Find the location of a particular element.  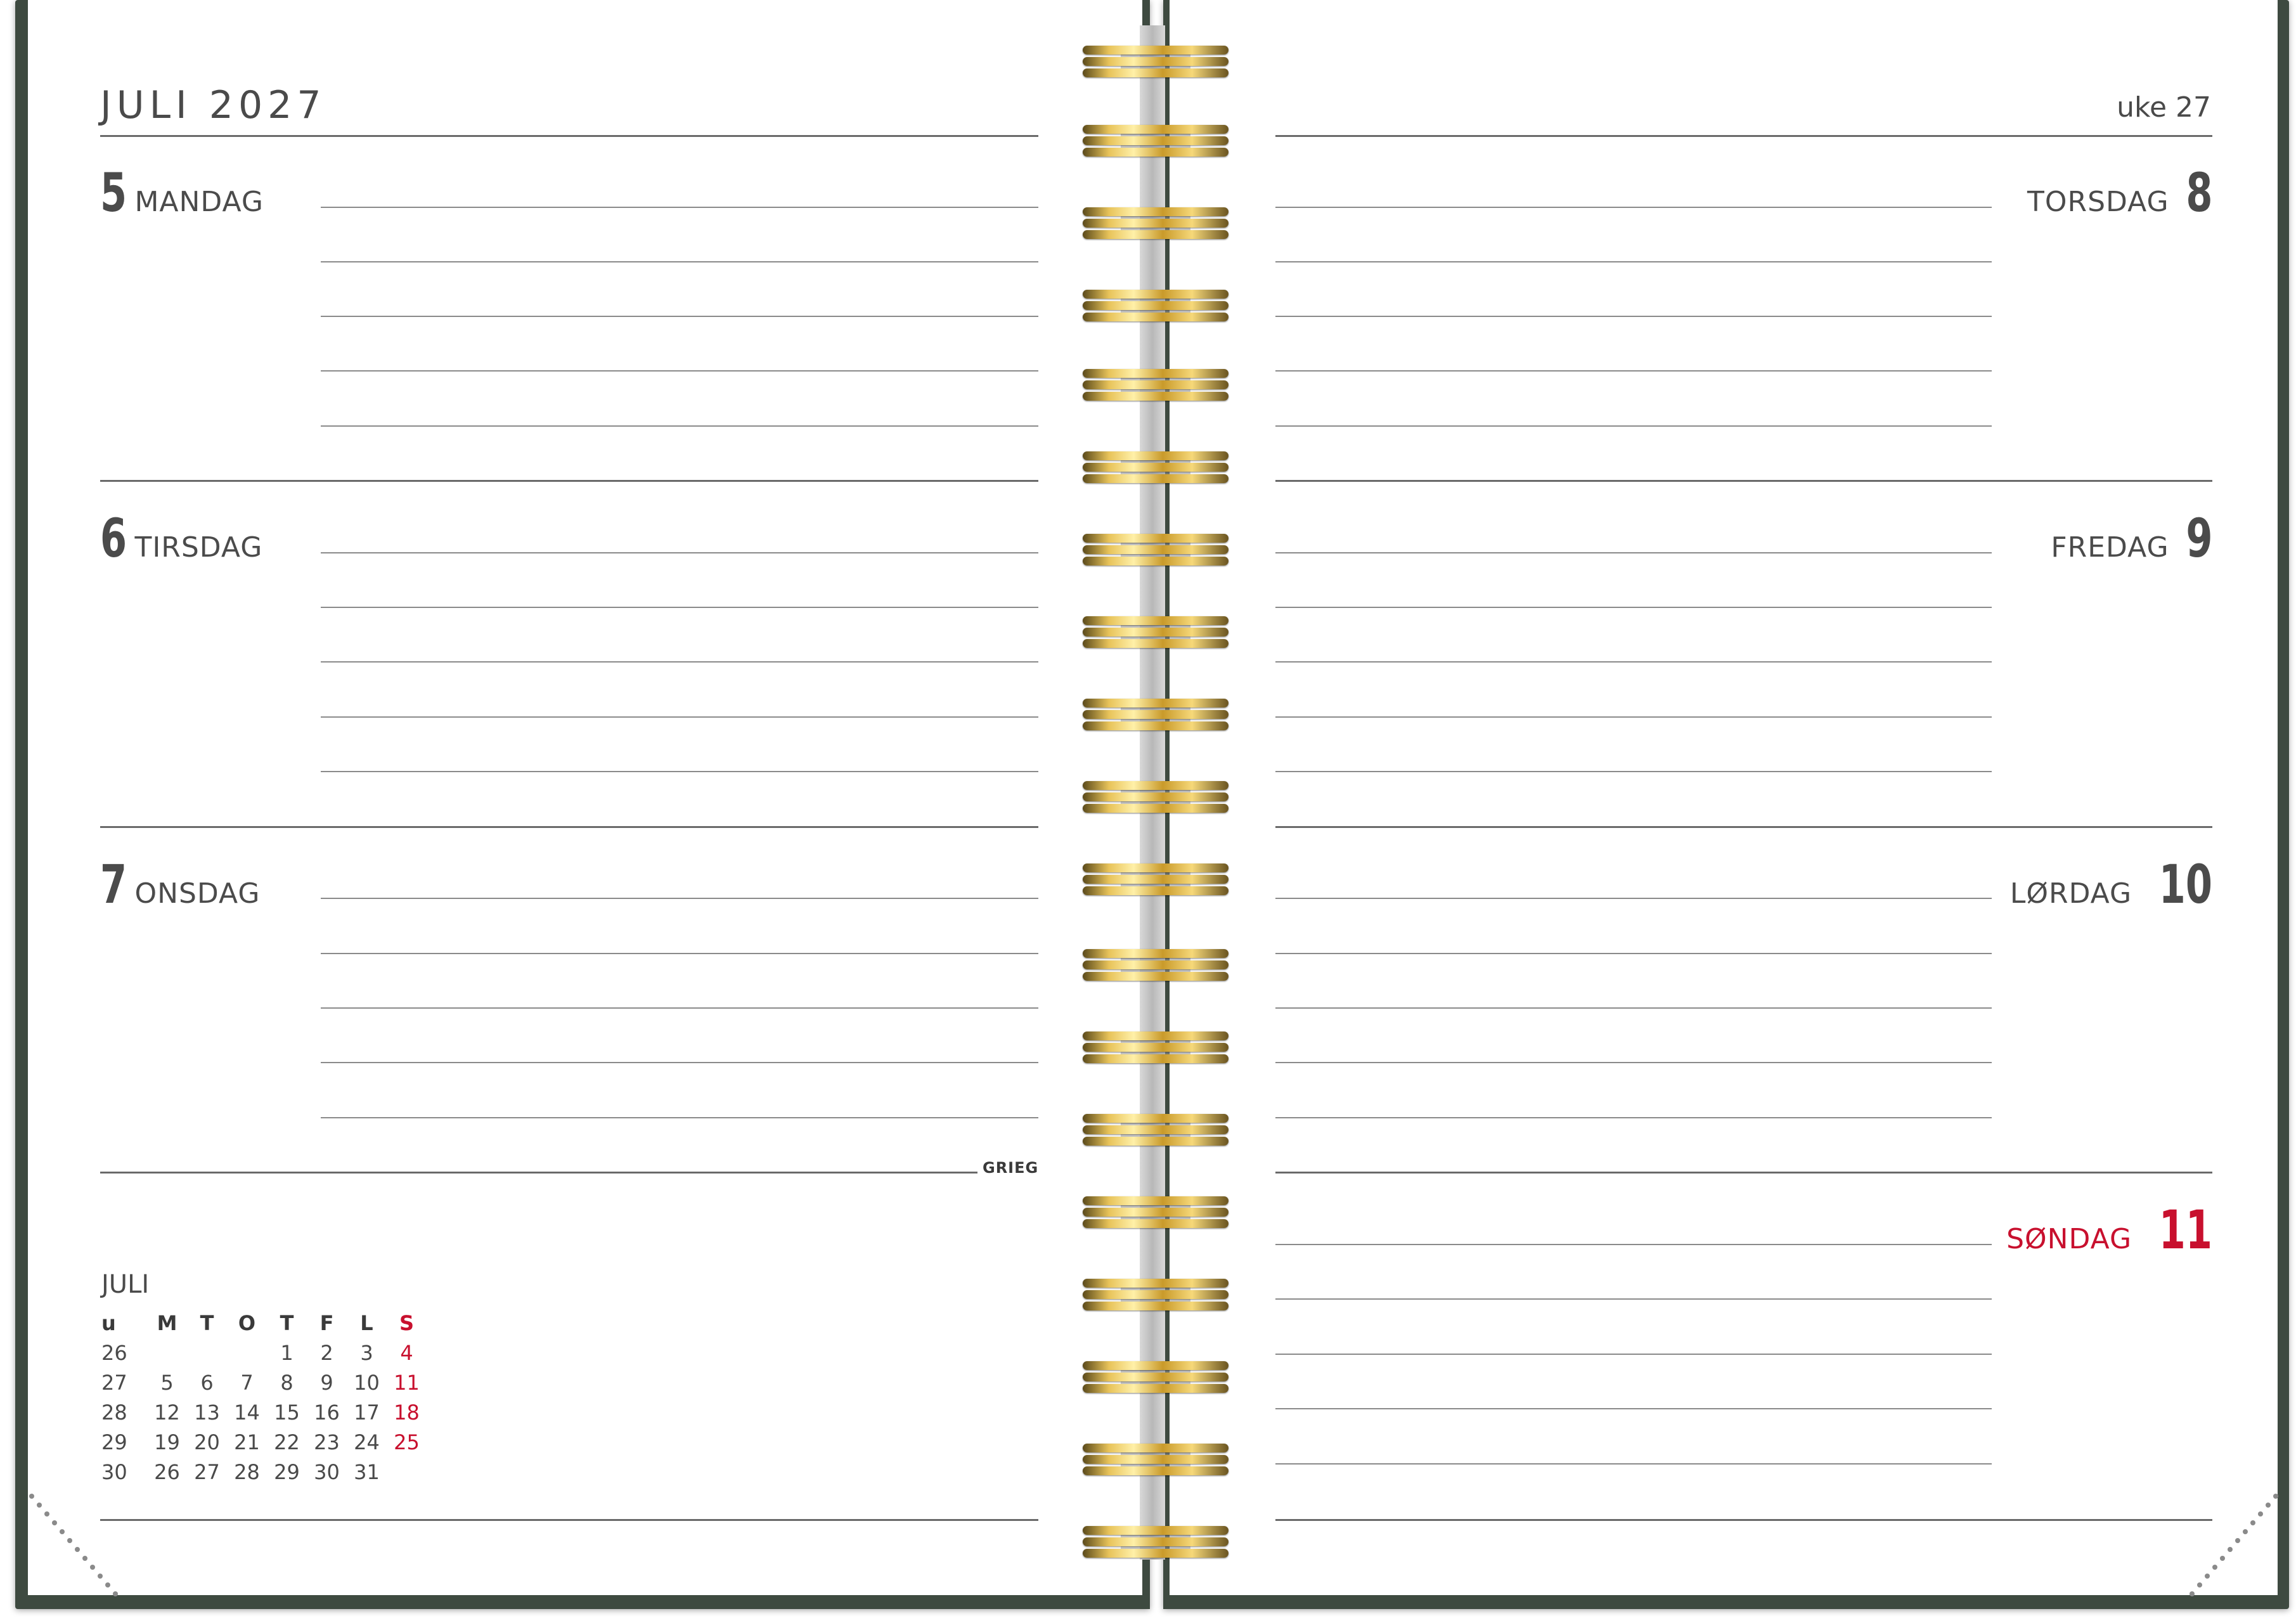

calendar-date: 14 is located at coordinates (247, 1412).